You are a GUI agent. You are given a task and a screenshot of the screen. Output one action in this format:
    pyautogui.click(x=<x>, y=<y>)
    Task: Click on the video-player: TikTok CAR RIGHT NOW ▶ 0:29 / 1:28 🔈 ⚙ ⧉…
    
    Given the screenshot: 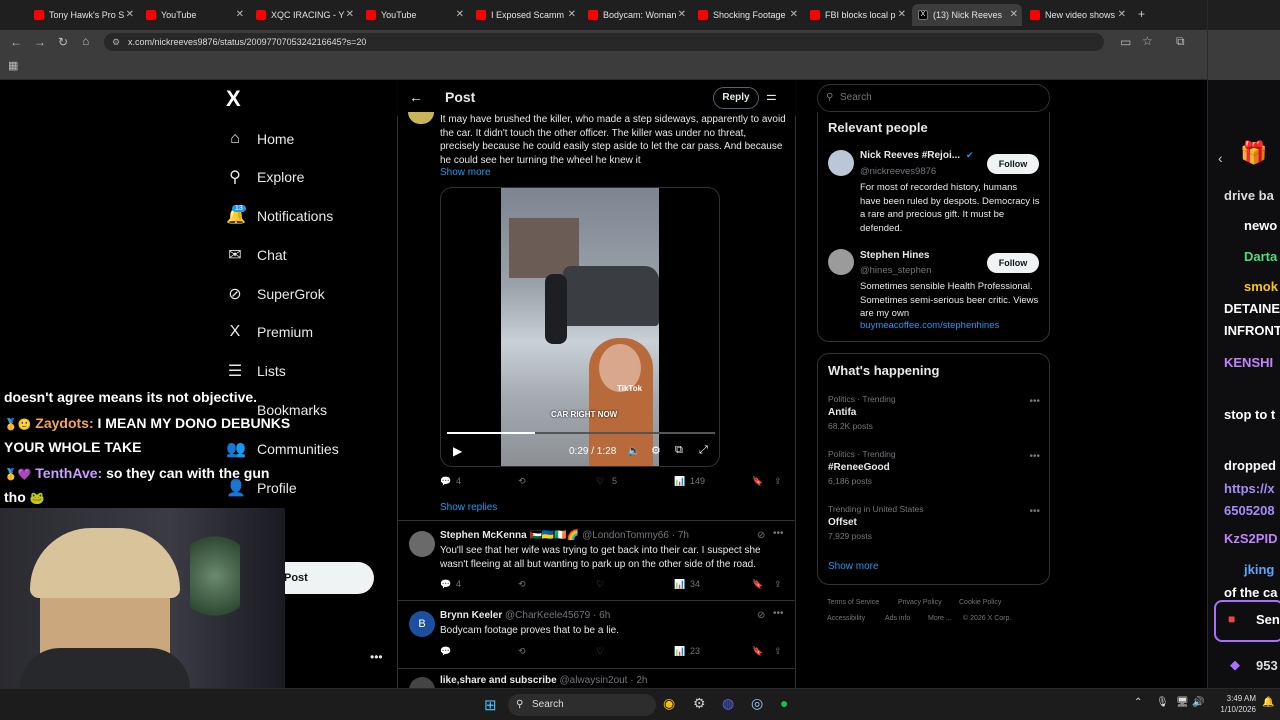 What is the action you would take?
    pyautogui.click(x=580, y=327)
    